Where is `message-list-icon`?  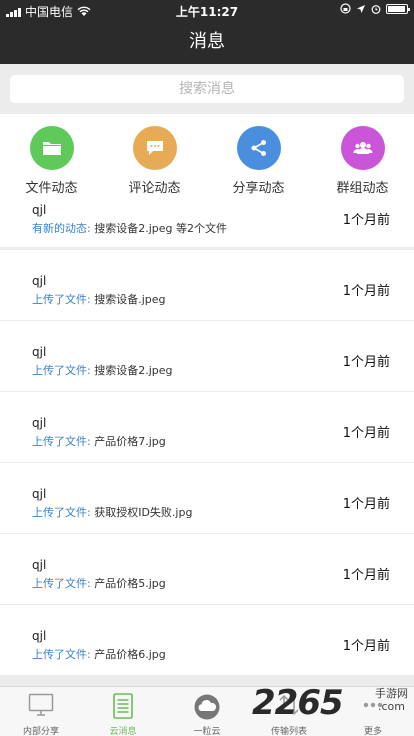 message-list-icon is located at coordinates (123, 706).